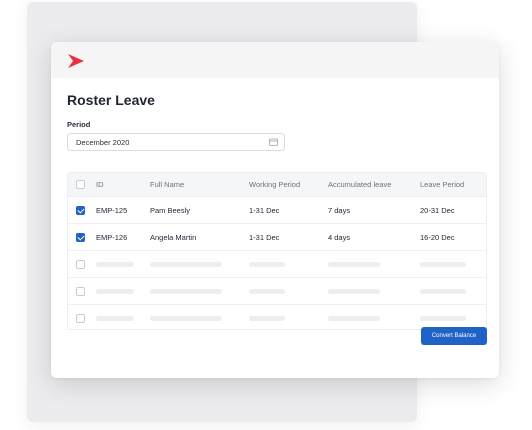  What do you see at coordinates (76, 61) in the screenshot?
I see `brand-chevron-icon` at bounding box center [76, 61].